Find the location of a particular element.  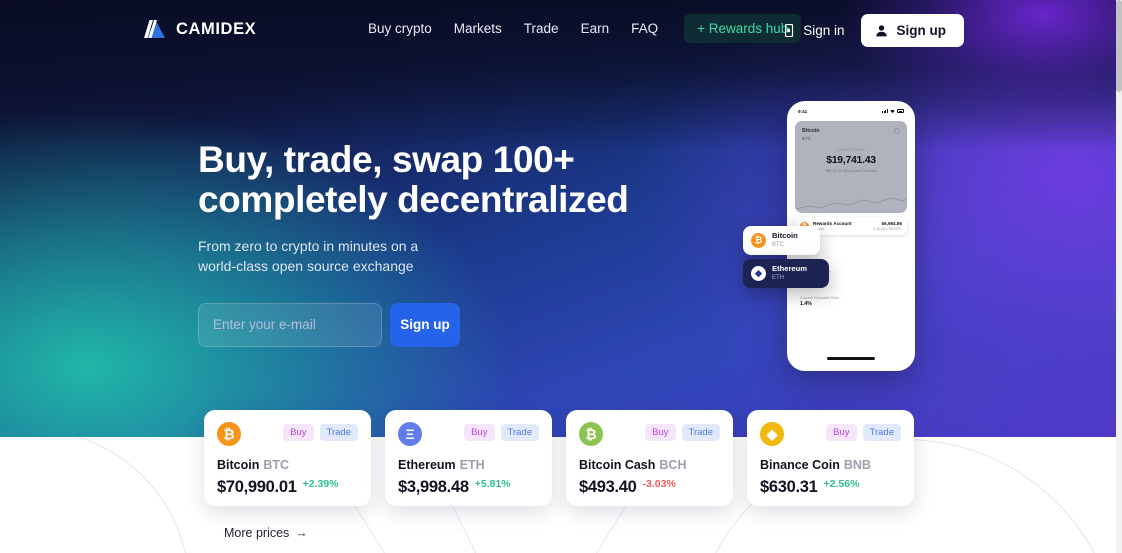

floating-card-ethereum: ◆ Ethereum ETH is located at coordinates (786, 273).